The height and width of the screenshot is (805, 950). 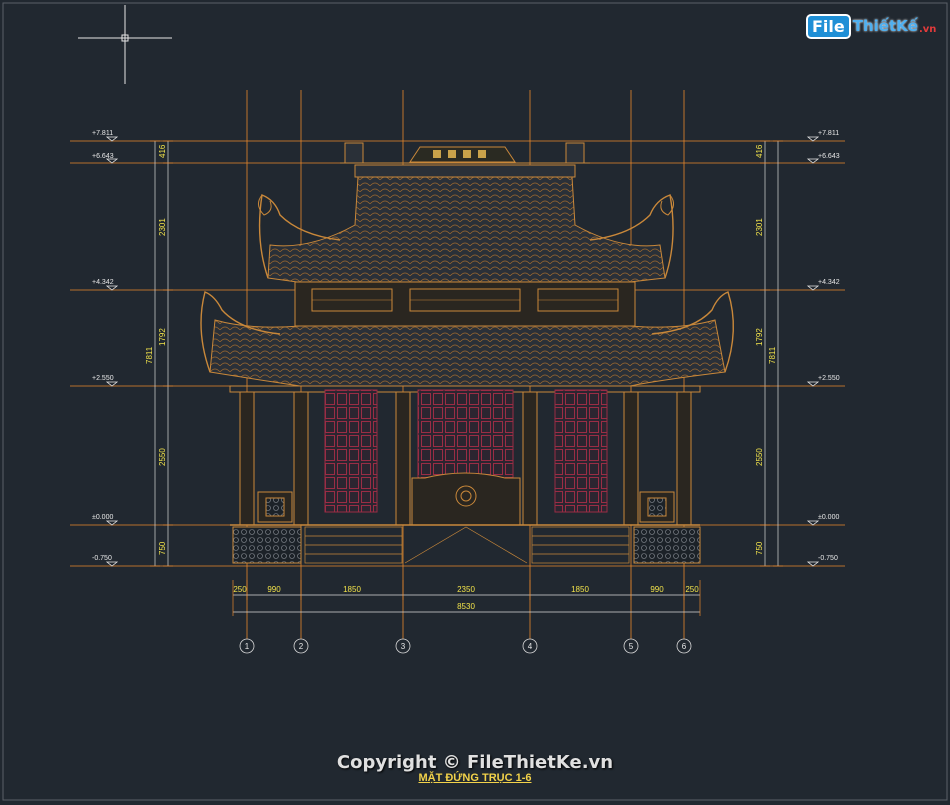 I want to click on bottom-dim-2: 990, so click(x=274, y=589).